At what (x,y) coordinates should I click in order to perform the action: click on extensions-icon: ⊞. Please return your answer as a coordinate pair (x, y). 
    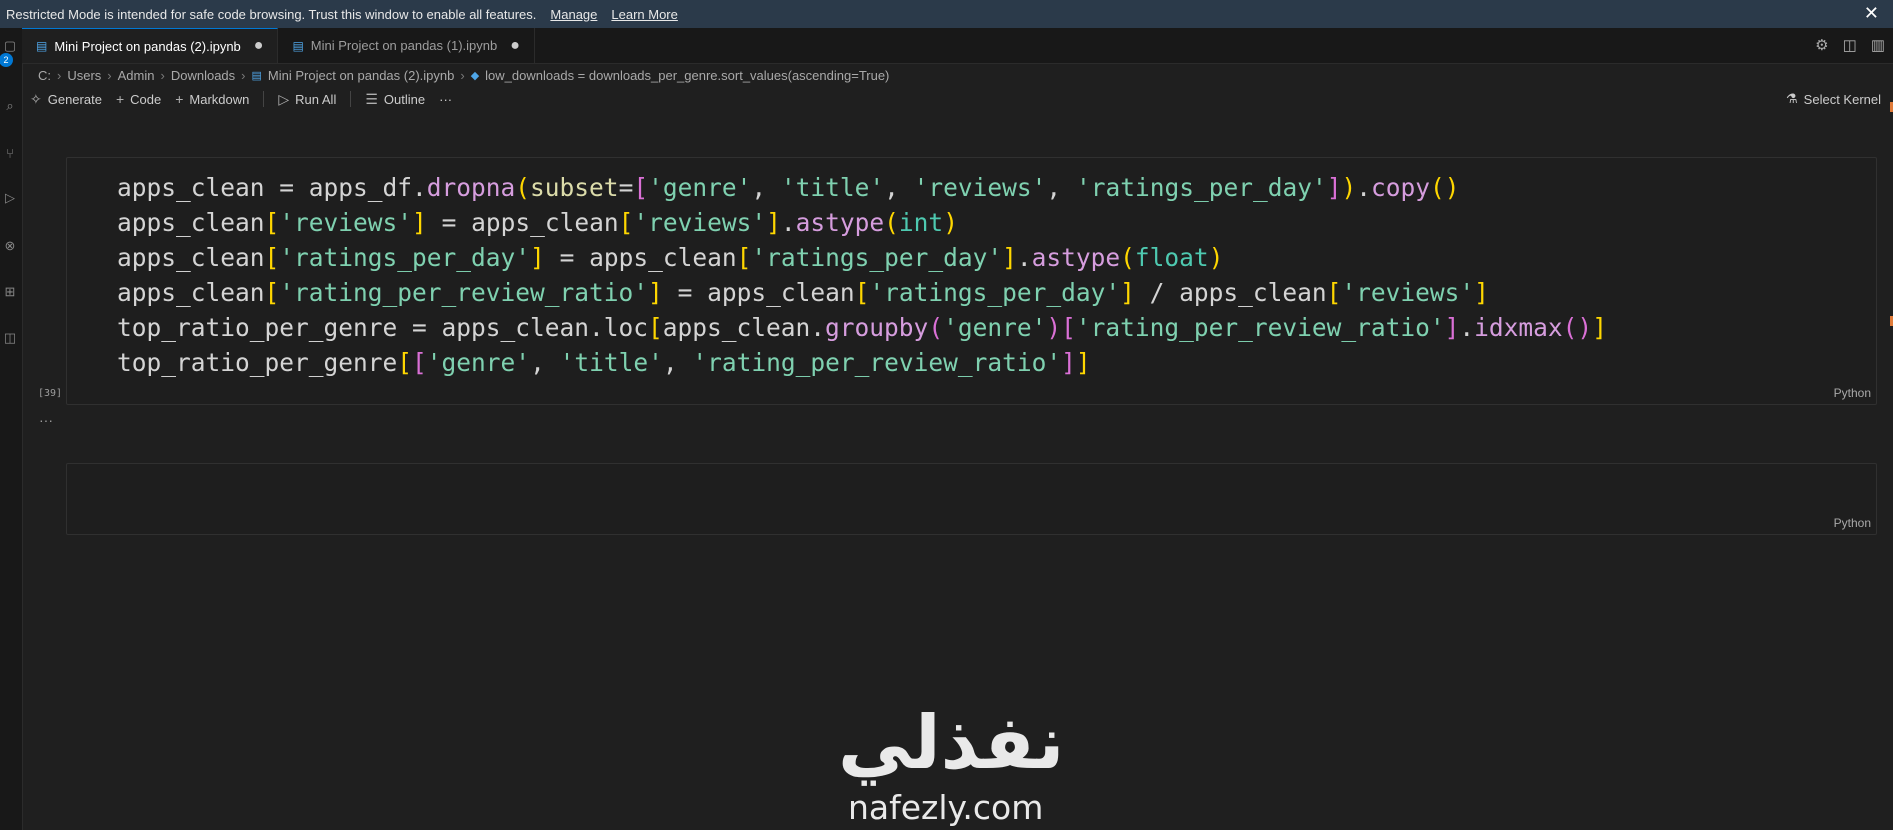
    Looking at the image, I should click on (10, 292).